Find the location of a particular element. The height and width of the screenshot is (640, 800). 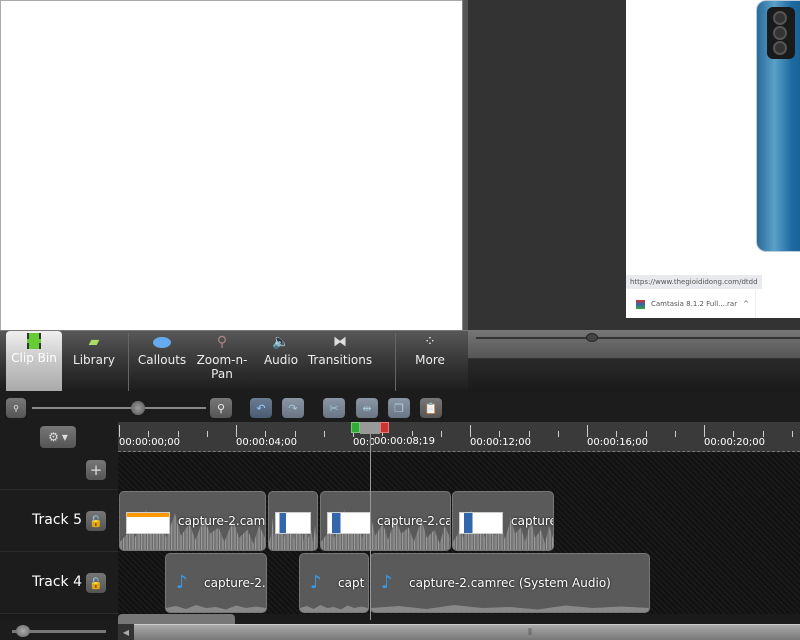

timeline-toolbar: ⚲ ⚲ ↶ ↷ ✂ ⇹ ❐ 📋 is located at coordinates (400, 407).